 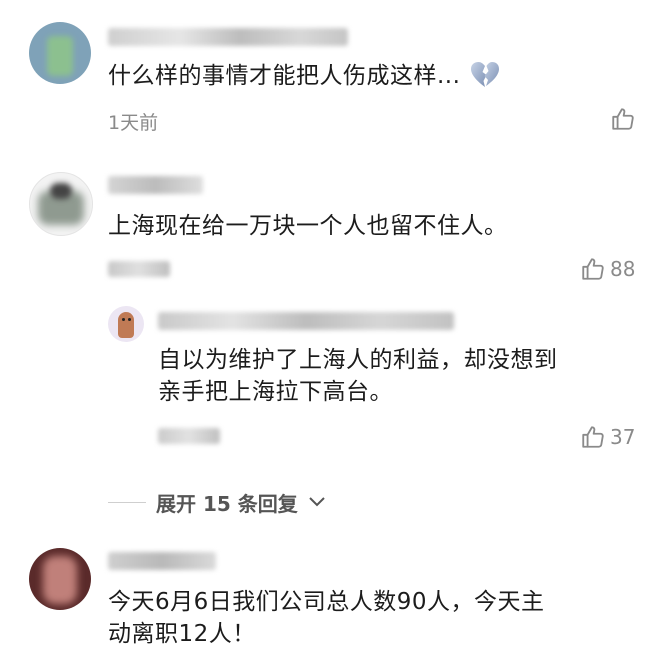 What do you see at coordinates (358, 376) in the screenshot?
I see `reply-text: 自以为维护了上海人的利益，却没想到 亲手把上海拉下高台。` at bounding box center [358, 376].